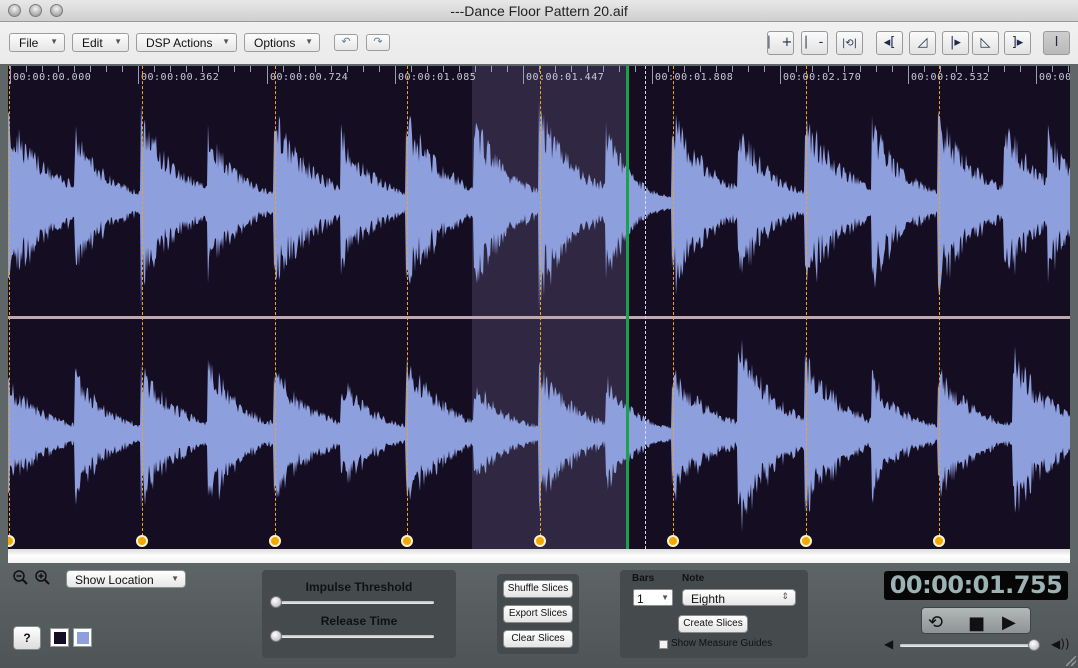 This screenshot has width=1078, height=668. Describe the element at coordinates (780, 43) in the screenshot. I see `add-slice-tool-button: ⎸+` at that location.